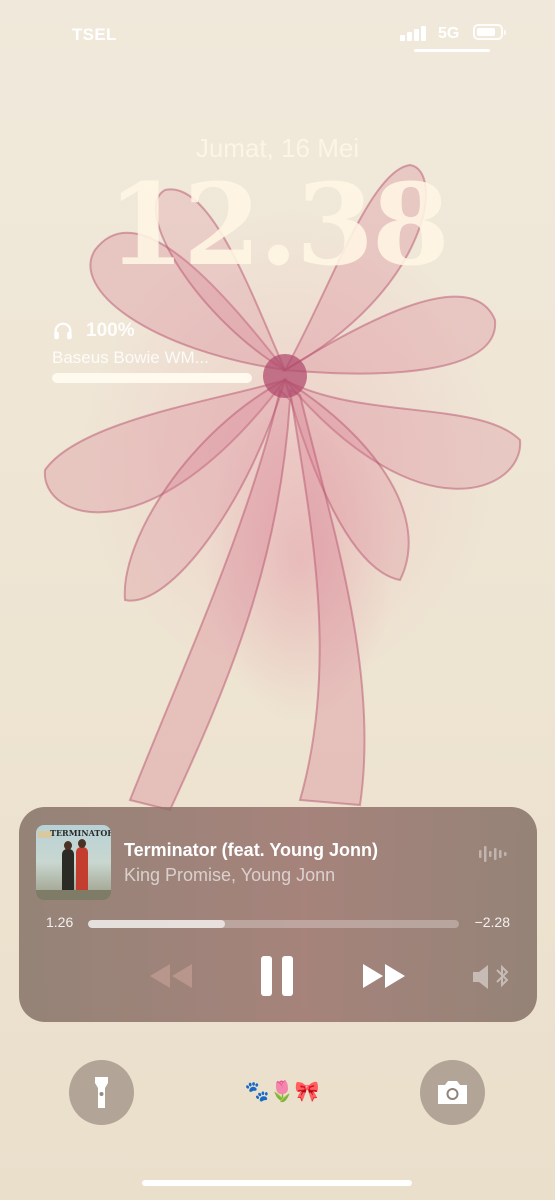 Image resolution: width=555 pixels, height=1200 pixels. What do you see at coordinates (230, 875) in the screenshot?
I see `track-artist: King Promise, Young Jonn` at bounding box center [230, 875].